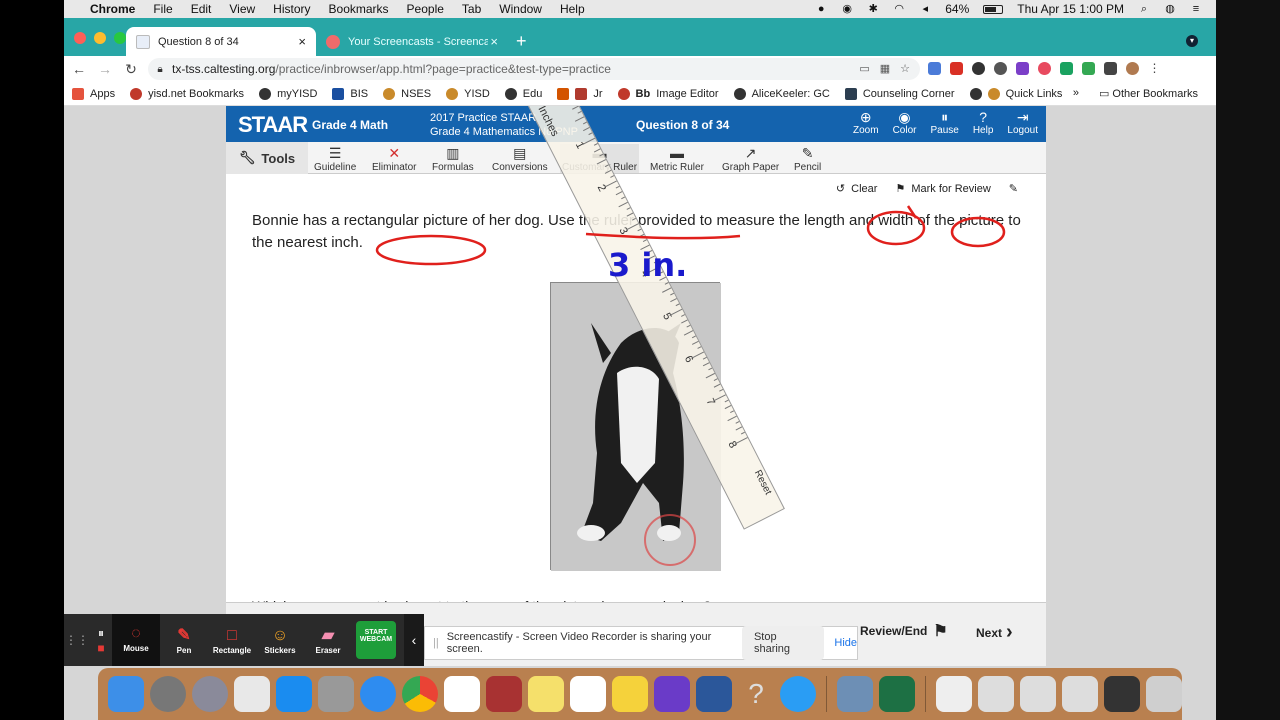 The image size is (1280, 720). I want to click on review-end-button: Review/End ⚑, so click(904, 631).